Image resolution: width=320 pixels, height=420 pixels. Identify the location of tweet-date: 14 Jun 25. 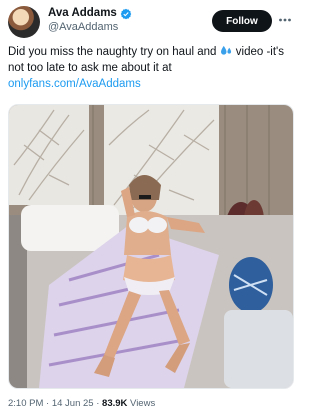
(73, 403).